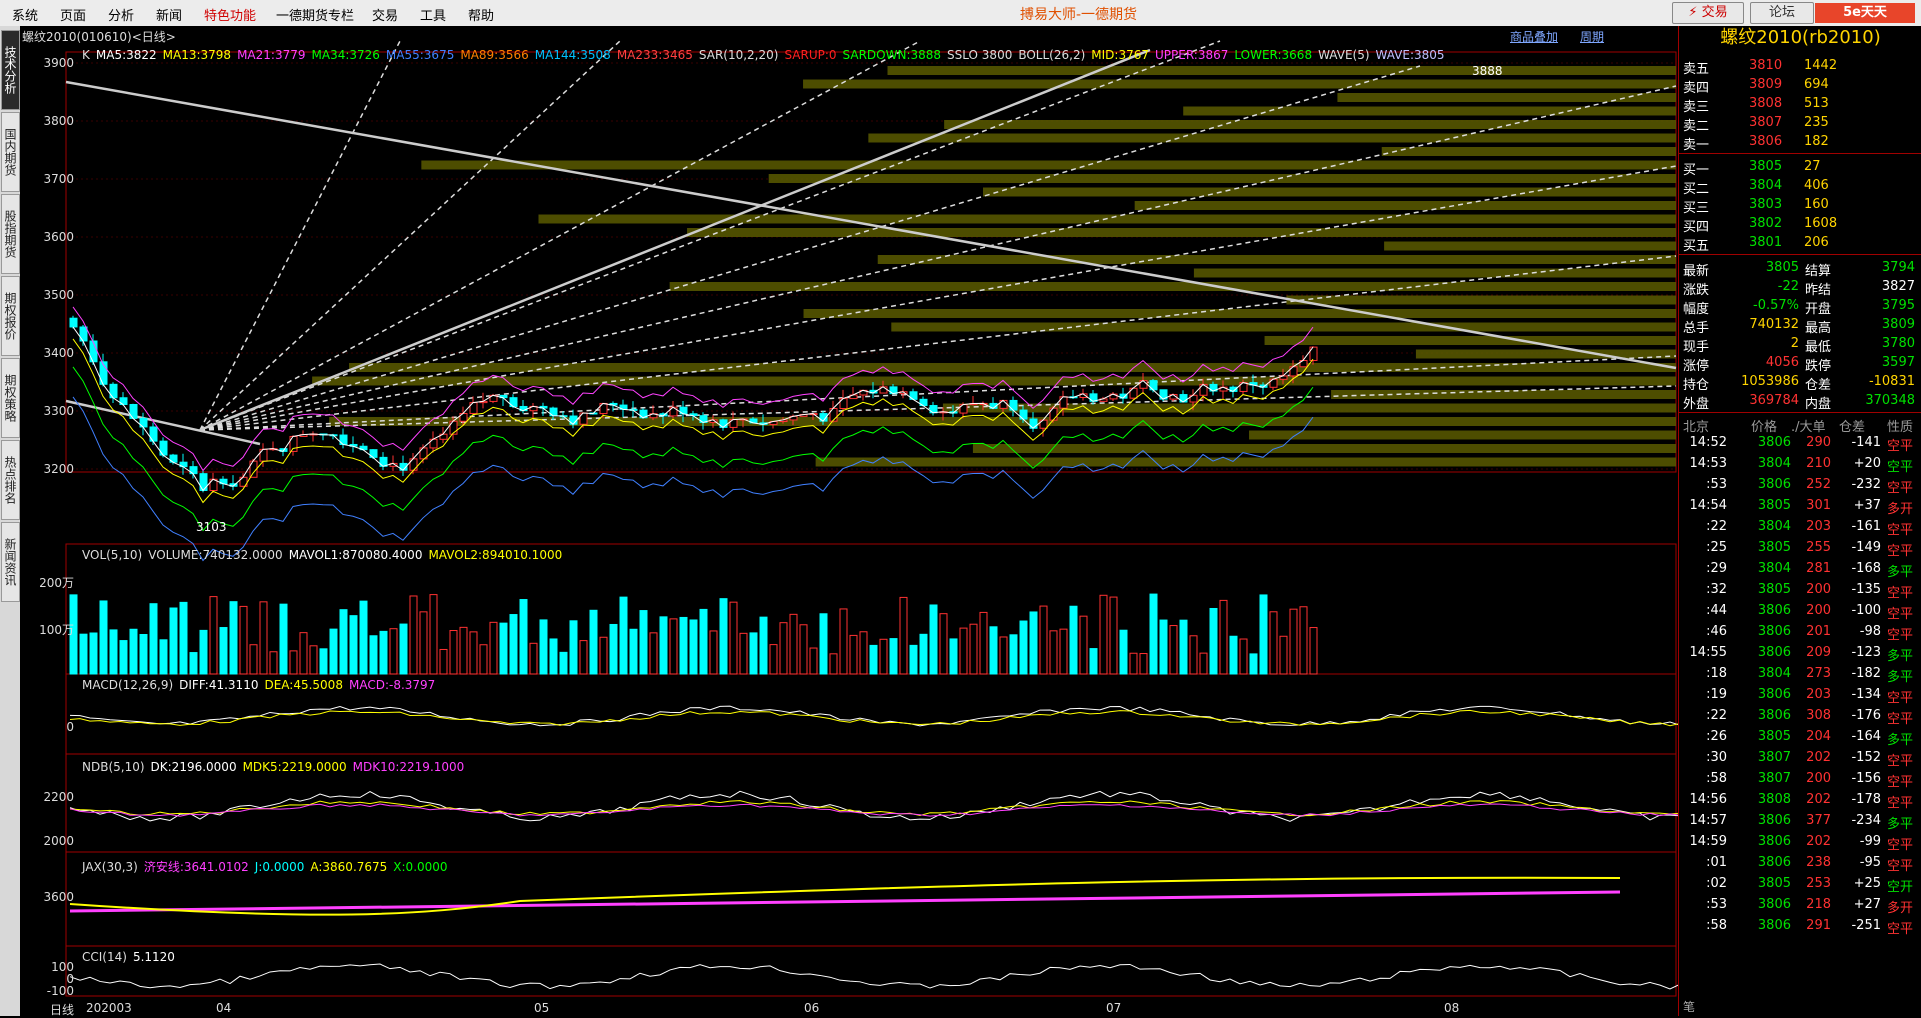 The image size is (1921, 1018). I want to click on ask-row: 卖一 3806 182, so click(1800, 142).